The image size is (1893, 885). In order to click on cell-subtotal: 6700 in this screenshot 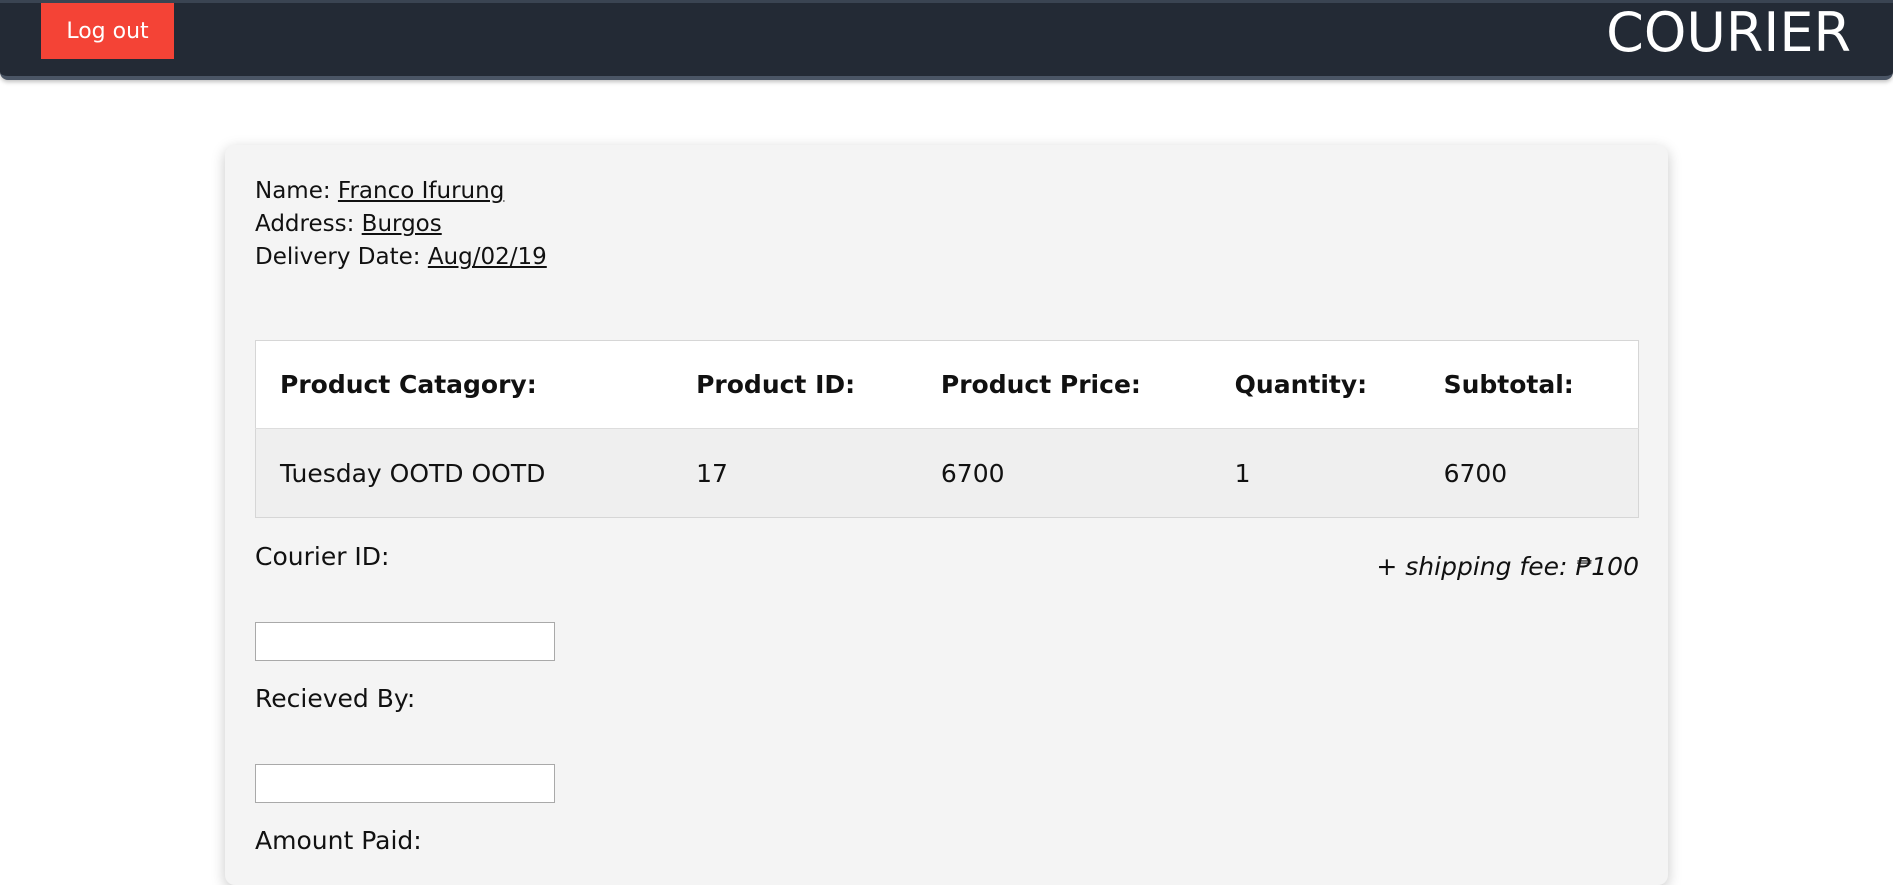, I will do `click(1529, 473)`.